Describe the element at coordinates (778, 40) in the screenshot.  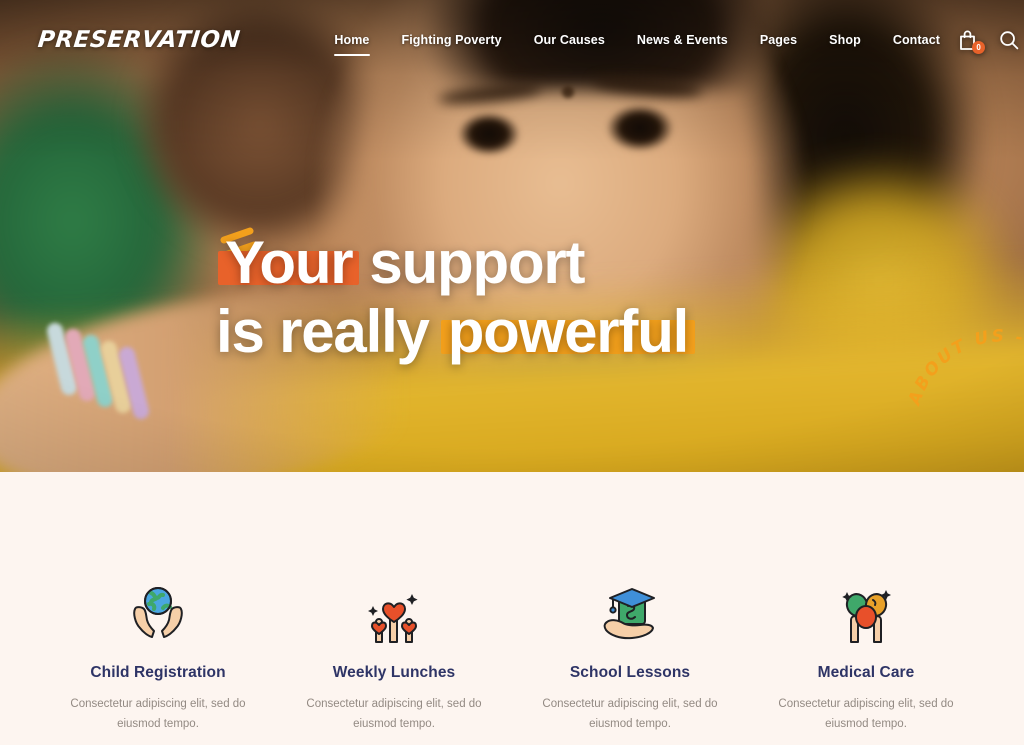
I see `nav-item-pages: Pages` at that location.